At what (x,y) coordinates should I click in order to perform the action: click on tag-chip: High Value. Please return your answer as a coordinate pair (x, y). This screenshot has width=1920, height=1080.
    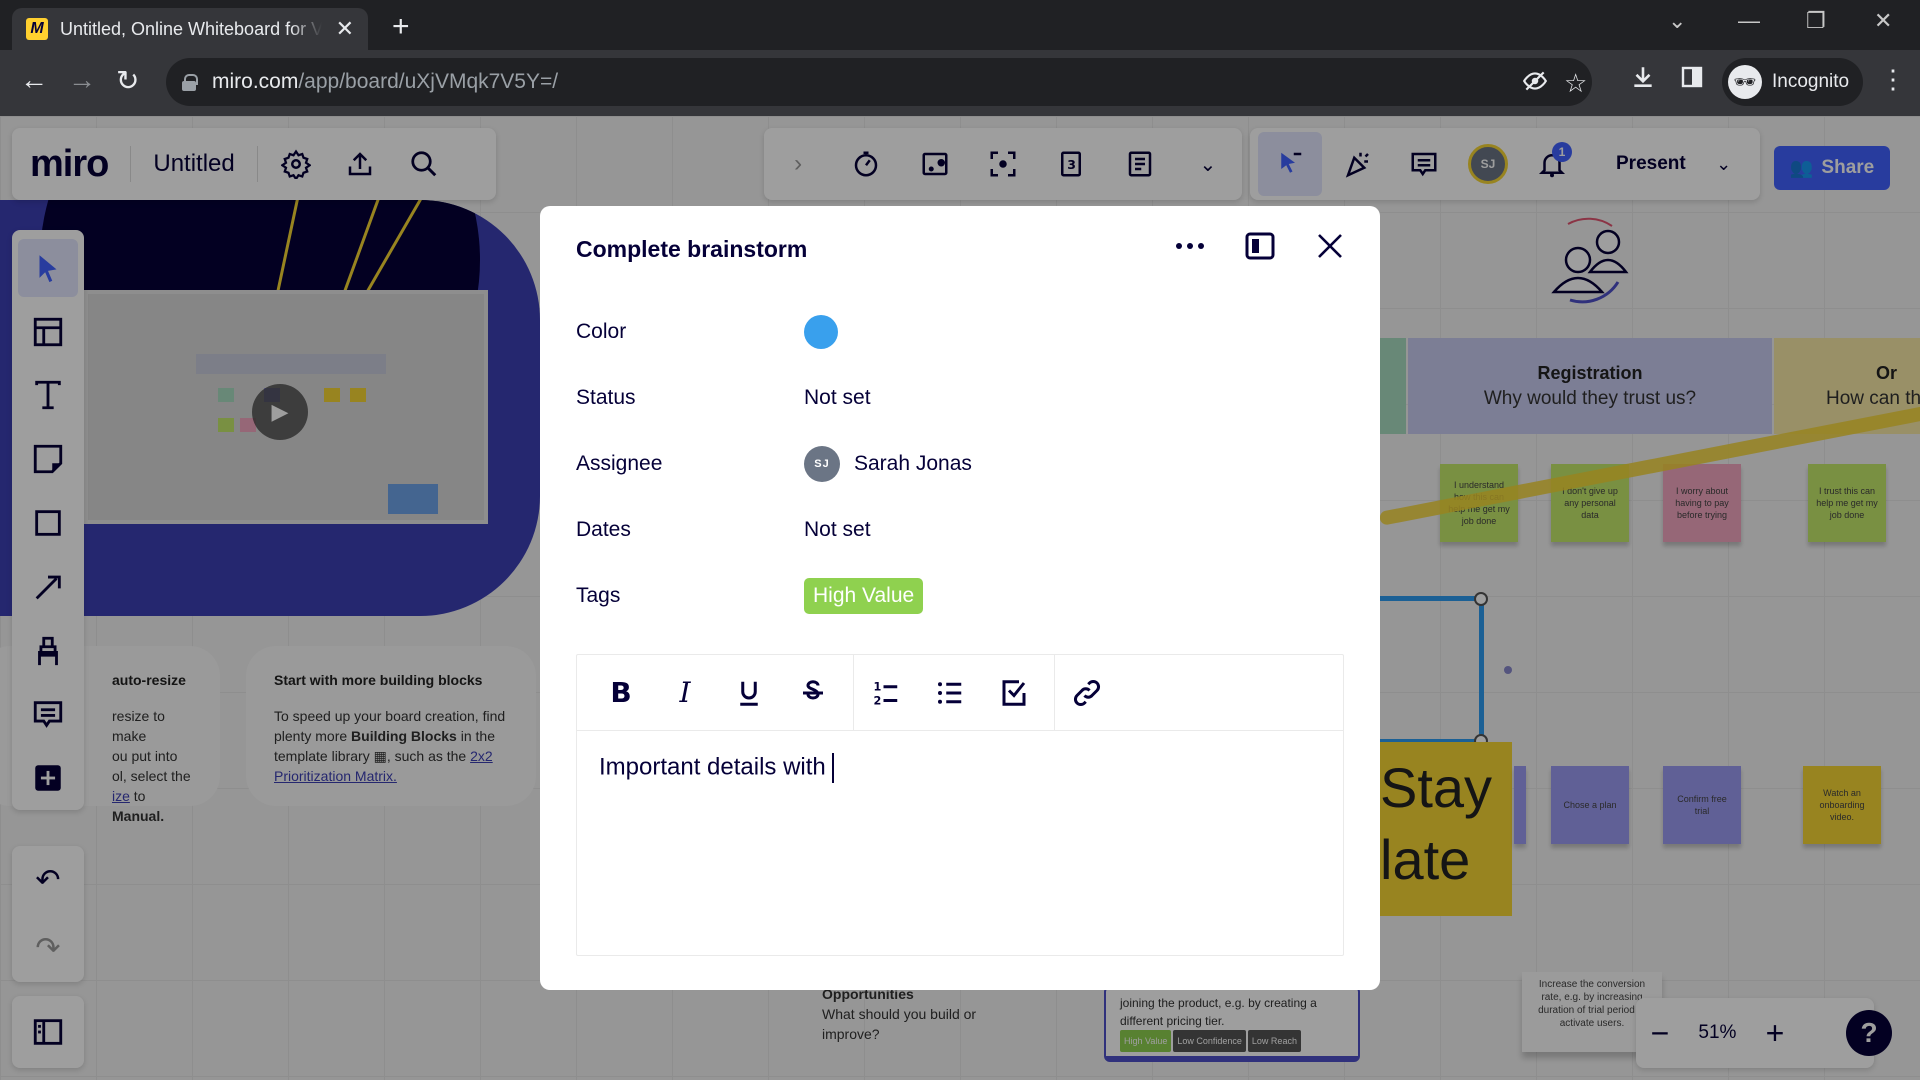
    Looking at the image, I should click on (864, 596).